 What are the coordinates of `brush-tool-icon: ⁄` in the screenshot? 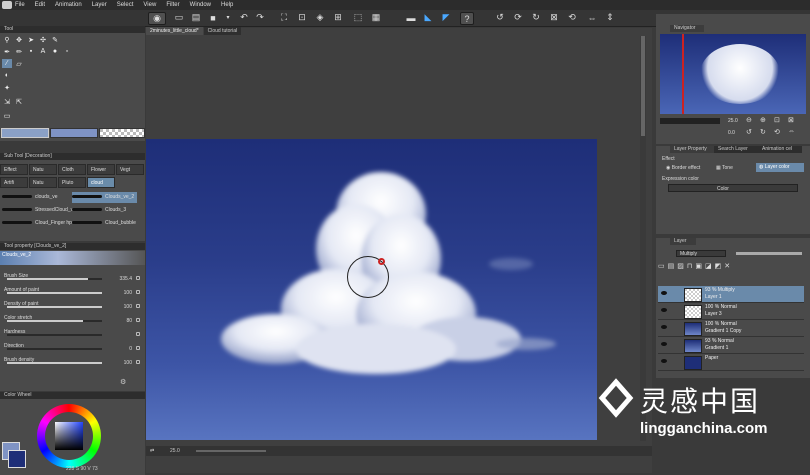 It's located at (7, 63).